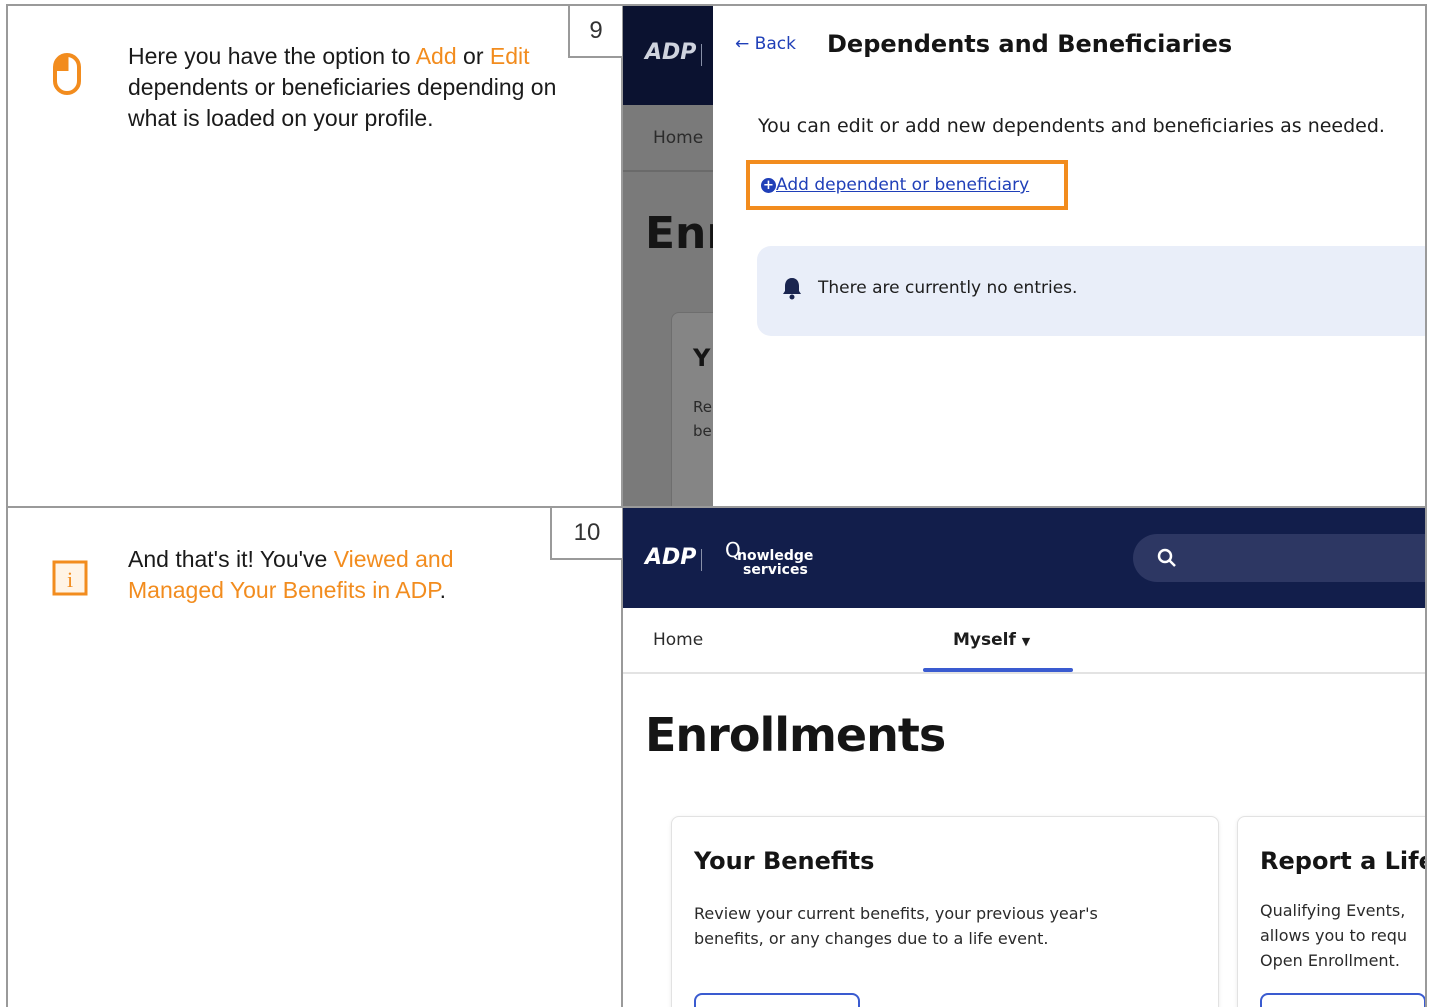 The height and width of the screenshot is (1007, 1434). What do you see at coordinates (742, 44) in the screenshot?
I see `arrow-left-icon: ←` at bounding box center [742, 44].